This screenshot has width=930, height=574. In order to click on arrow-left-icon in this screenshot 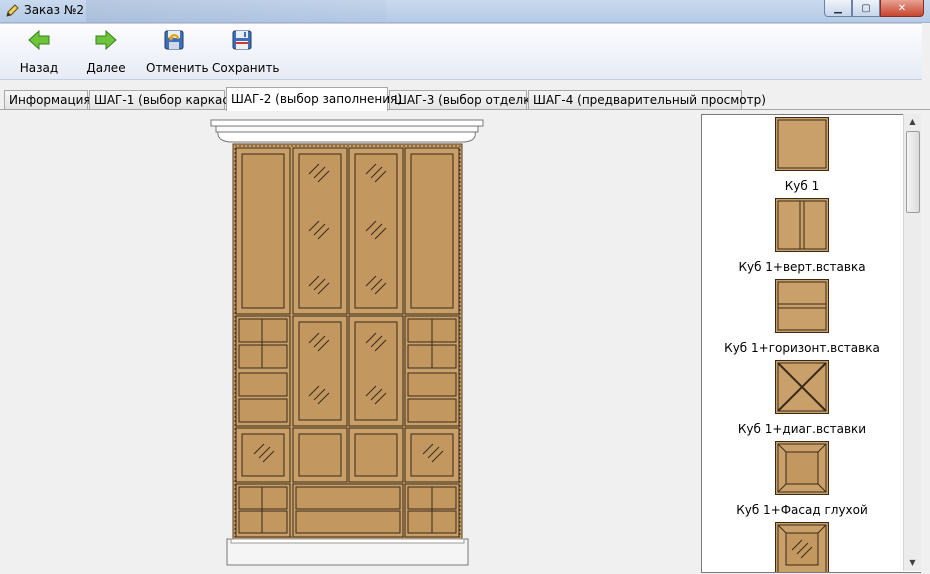, I will do `click(39, 40)`.